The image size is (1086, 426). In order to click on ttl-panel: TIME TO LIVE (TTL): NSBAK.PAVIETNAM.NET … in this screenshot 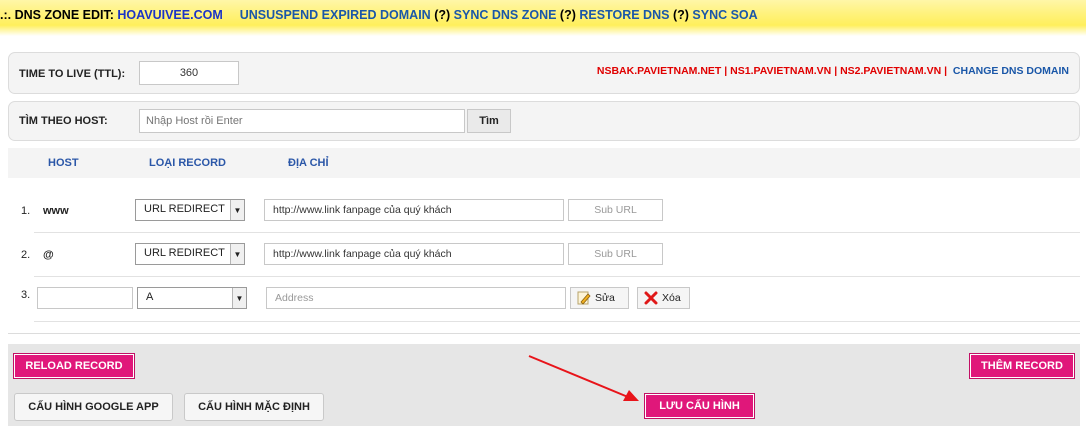, I will do `click(544, 73)`.